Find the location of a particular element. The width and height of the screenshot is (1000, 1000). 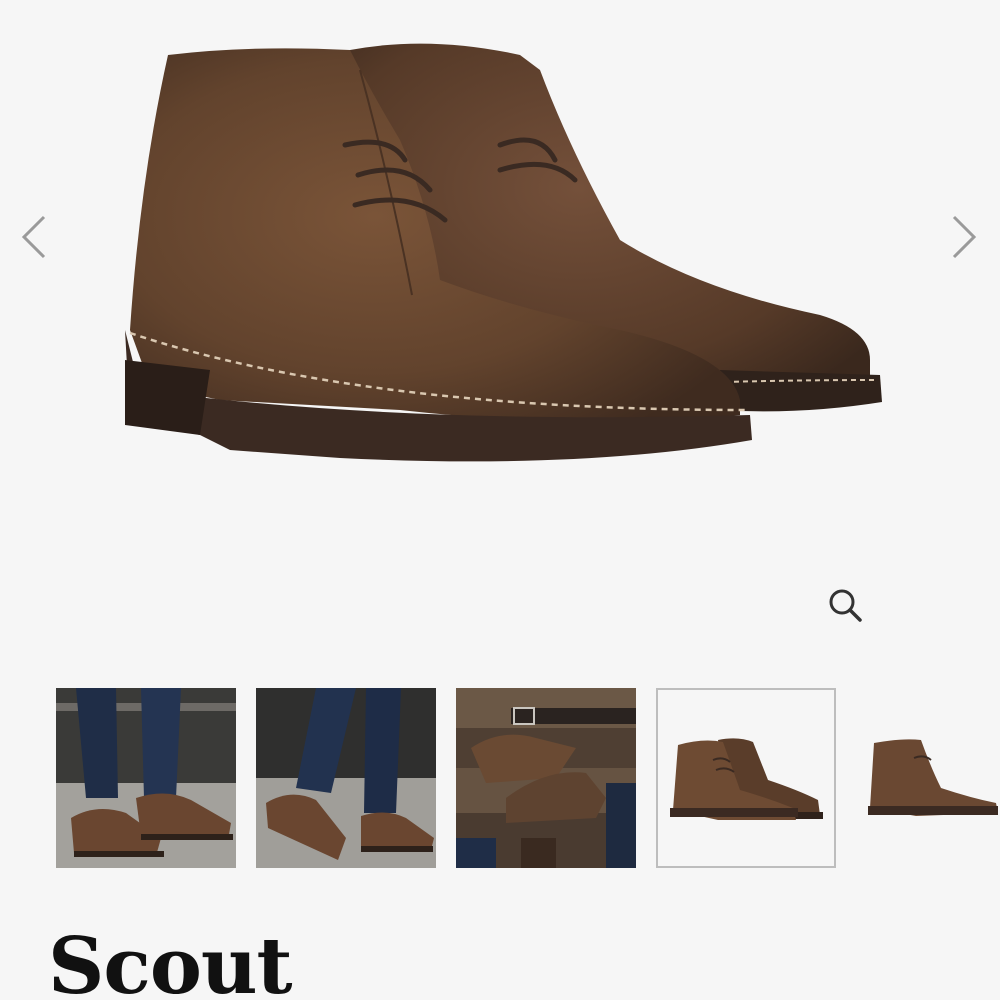

previous-image-button is located at coordinates (34, 237).